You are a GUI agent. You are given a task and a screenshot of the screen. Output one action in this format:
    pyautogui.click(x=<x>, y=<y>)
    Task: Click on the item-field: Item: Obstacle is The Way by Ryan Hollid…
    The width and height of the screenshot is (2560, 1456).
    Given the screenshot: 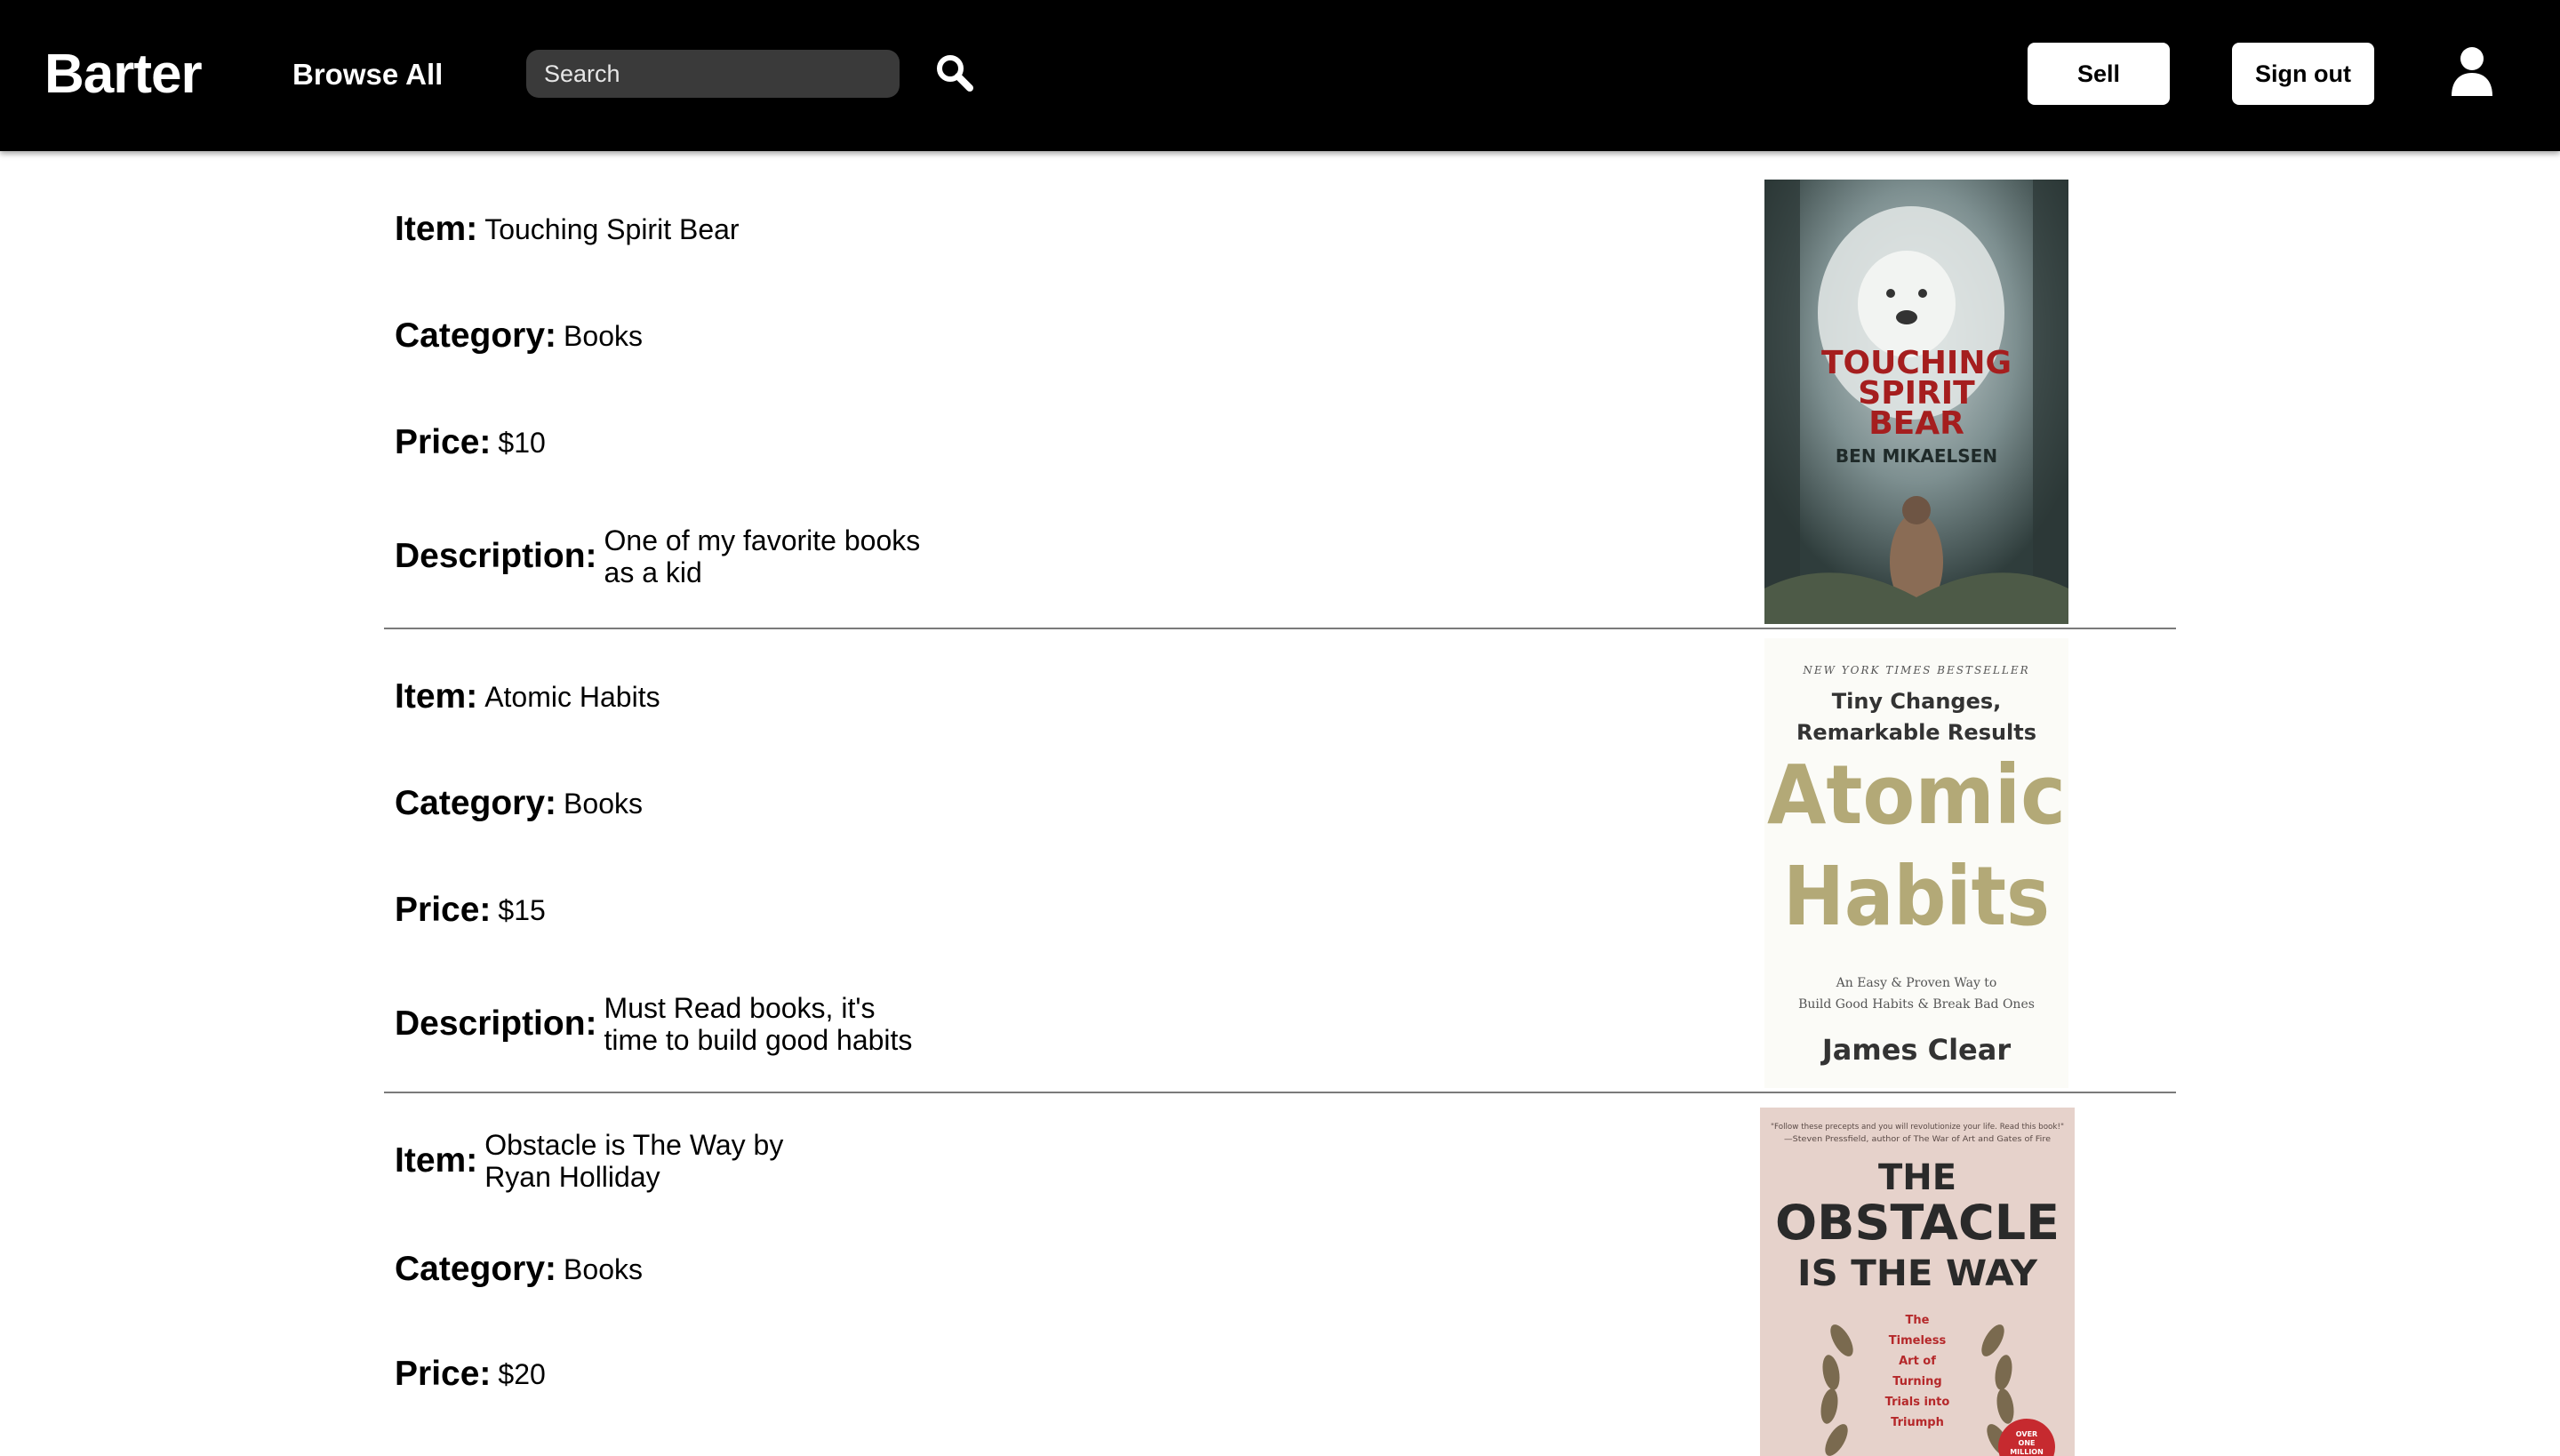 What is the action you would take?
    pyautogui.click(x=589, y=1161)
    